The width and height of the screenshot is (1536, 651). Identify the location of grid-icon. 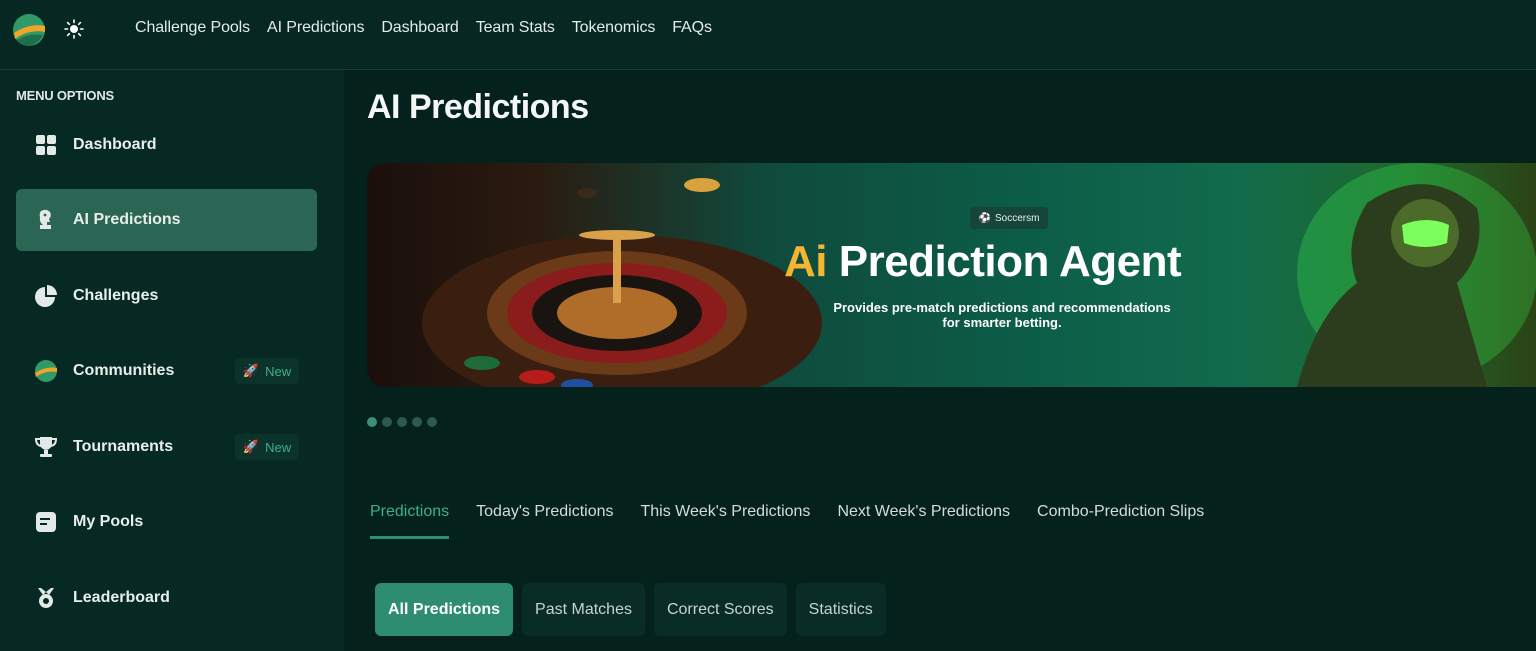
(46, 145).